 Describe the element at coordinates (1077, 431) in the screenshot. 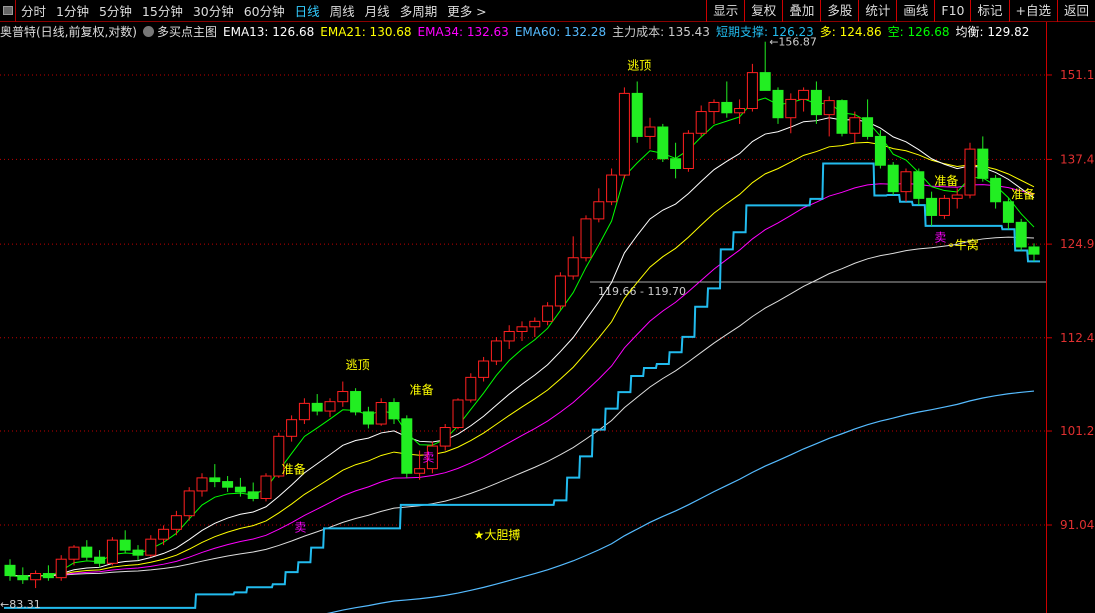

I see `y-tick-label: 101.2` at that location.